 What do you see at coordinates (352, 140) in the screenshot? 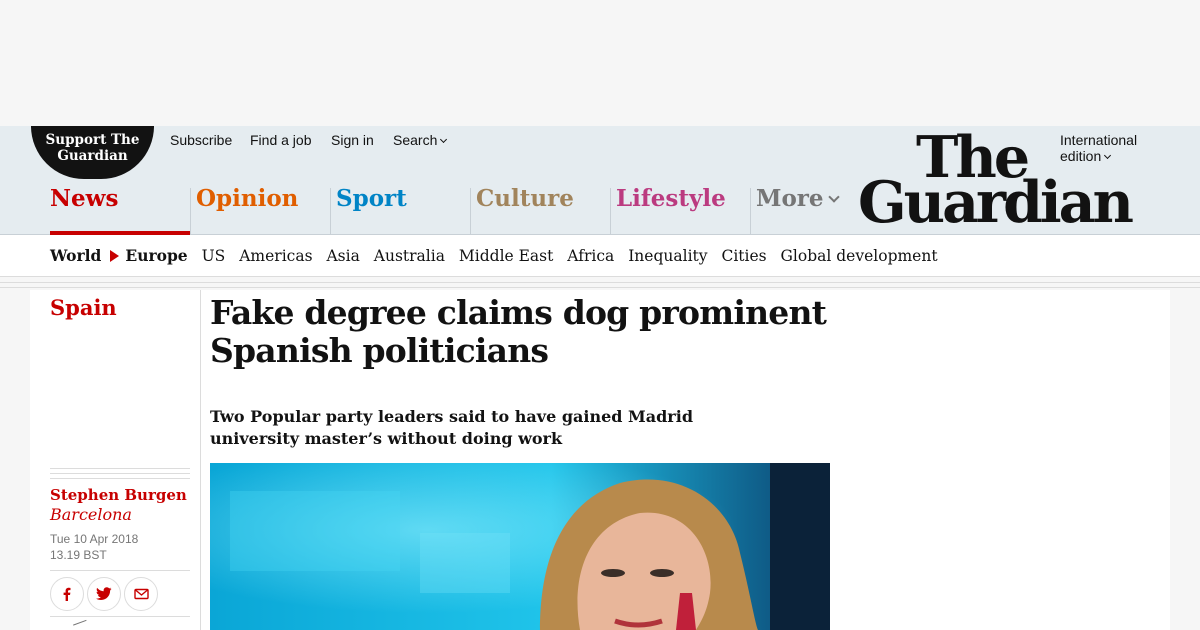
I see `sign-in-link: Sign in` at bounding box center [352, 140].